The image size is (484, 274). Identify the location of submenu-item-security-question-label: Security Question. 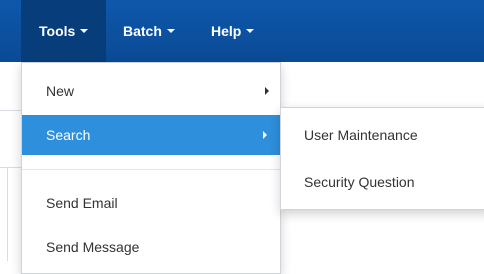
(359, 182).